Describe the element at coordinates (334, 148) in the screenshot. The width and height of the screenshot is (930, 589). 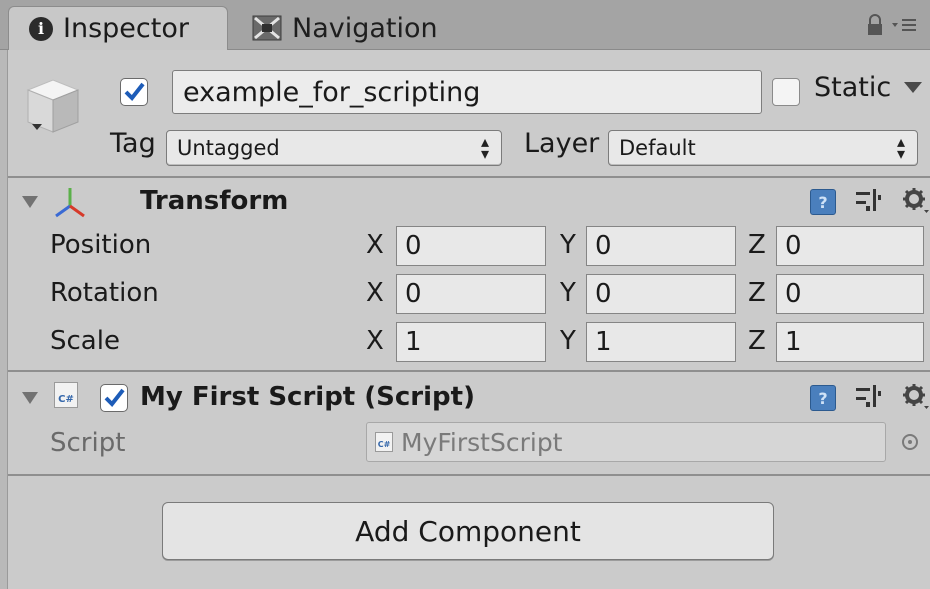
I see `tag-dropdown: Untagged ▴ ▾` at that location.